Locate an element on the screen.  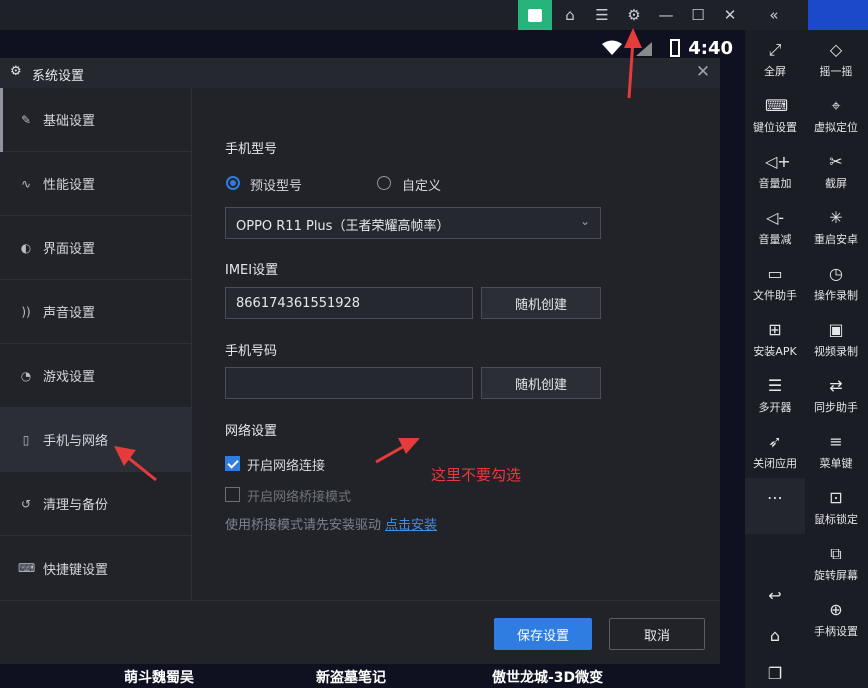
history-icon: ↺ is located at coordinates (26, 503).